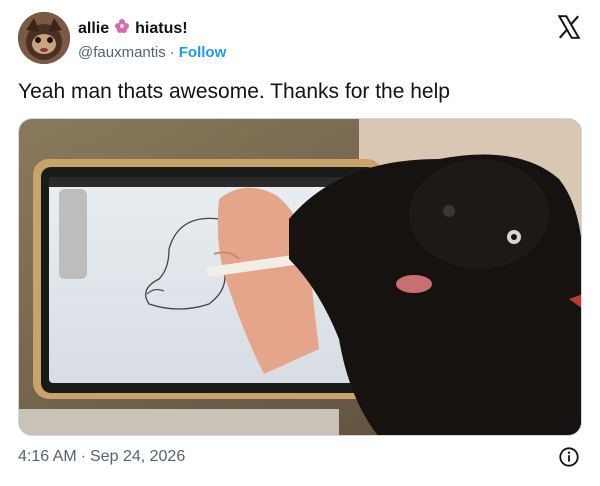  I want to click on tweet-date: Sep 24, 2026, so click(138, 456).